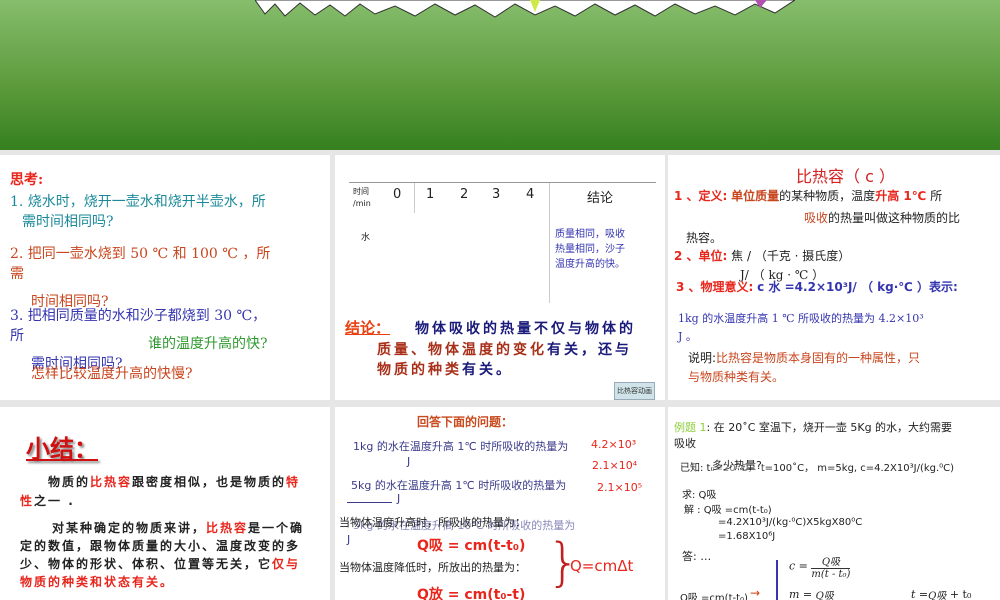 The height and width of the screenshot is (600, 1000). What do you see at coordinates (504, 350) in the screenshot?
I see `conclusion-line-2b: 温度的变化` at bounding box center [504, 350].